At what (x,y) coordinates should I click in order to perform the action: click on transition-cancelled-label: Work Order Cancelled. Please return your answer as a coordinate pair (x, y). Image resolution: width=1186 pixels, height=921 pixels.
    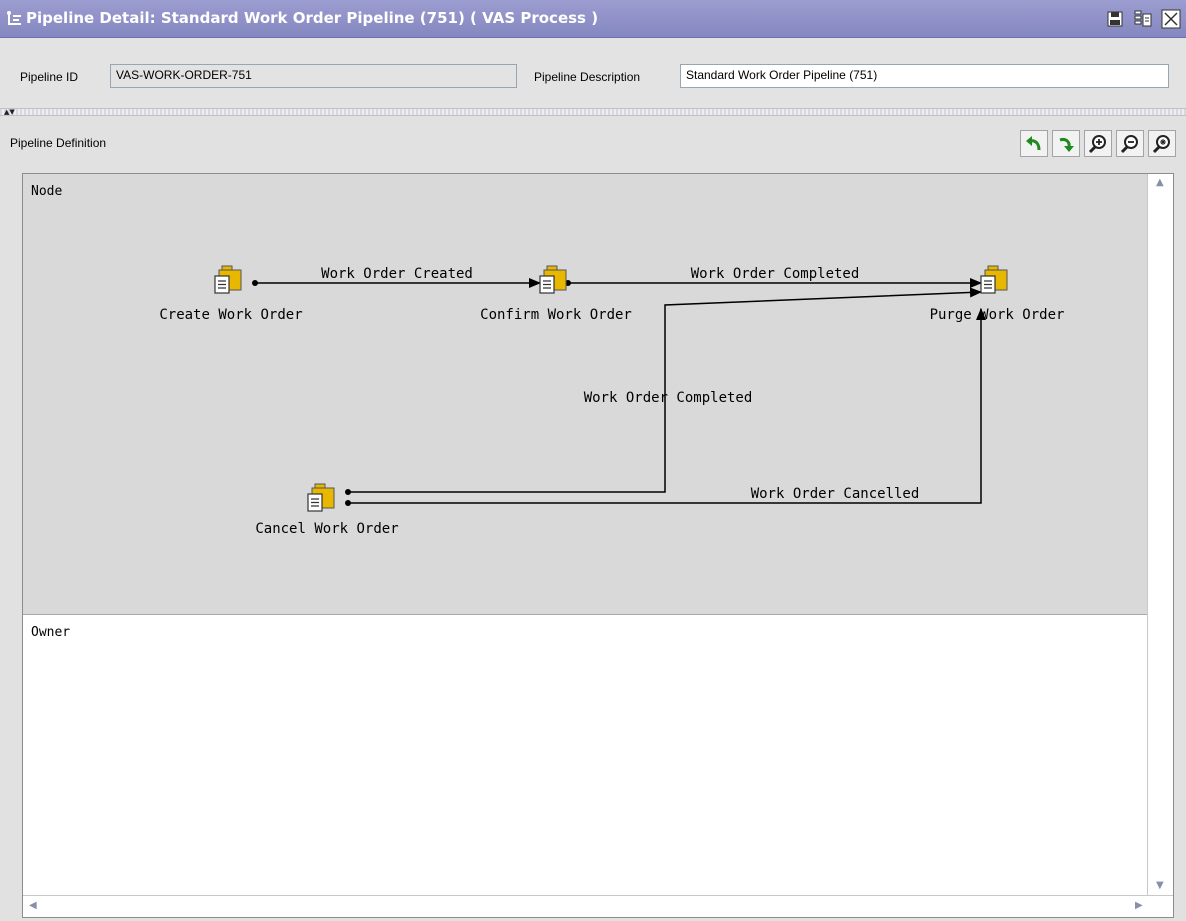
    Looking at the image, I should click on (835, 494).